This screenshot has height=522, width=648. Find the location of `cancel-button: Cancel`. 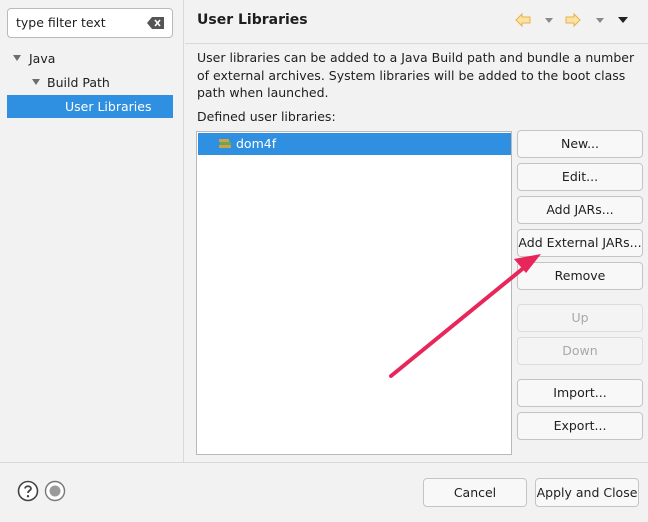

cancel-button: Cancel is located at coordinates (475, 492).